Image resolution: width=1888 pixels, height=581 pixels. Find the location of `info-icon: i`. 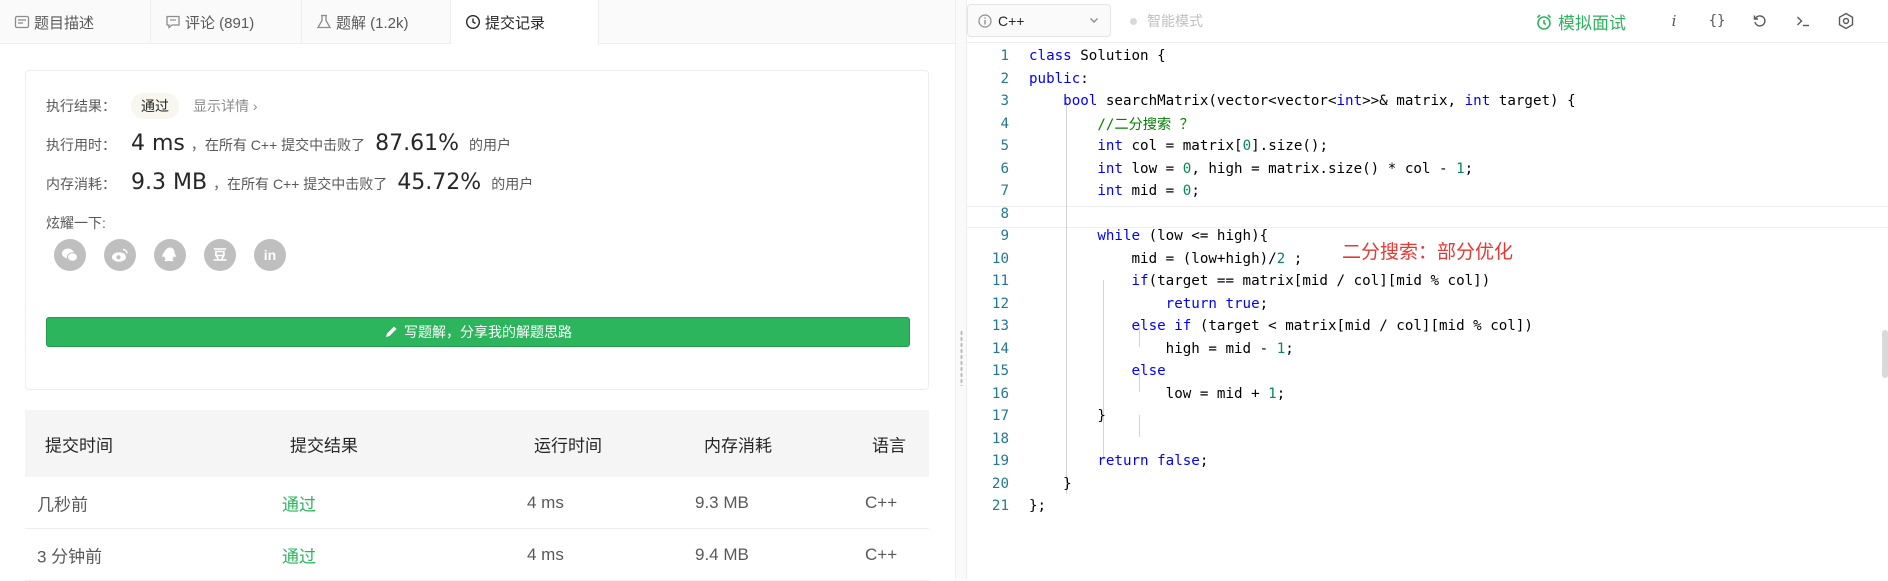

info-icon: i is located at coordinates (1674, 21).